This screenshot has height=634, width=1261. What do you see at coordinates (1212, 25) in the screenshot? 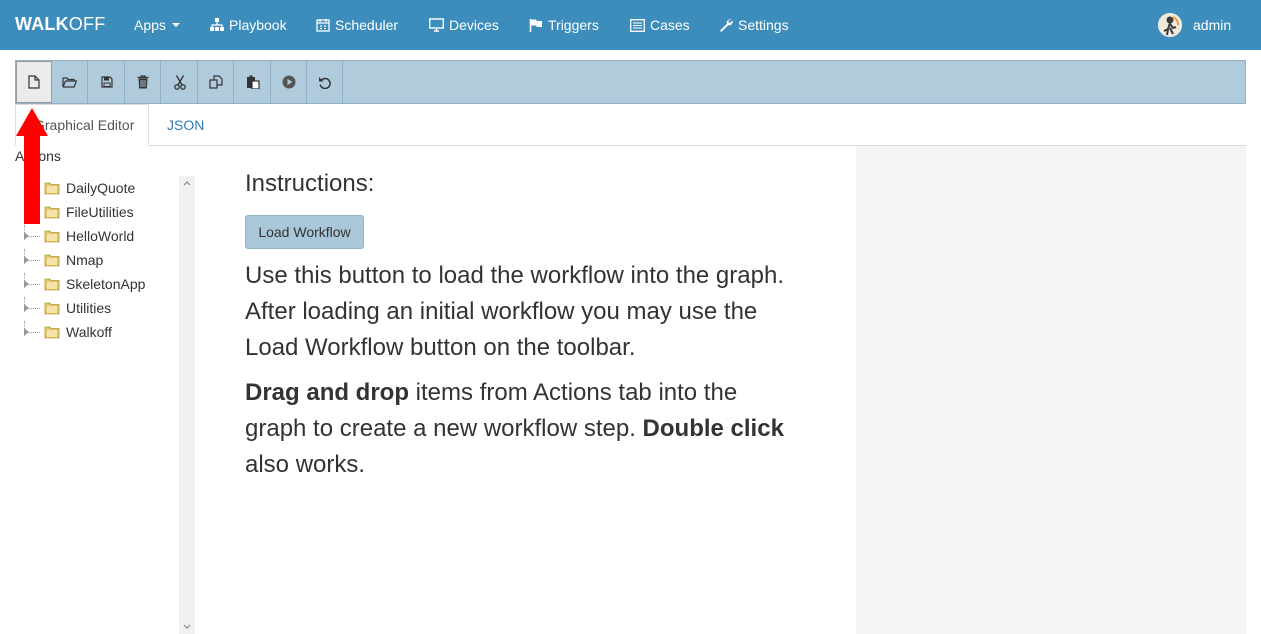
I see `user-name: admin` at bounding box center [1212, 25].